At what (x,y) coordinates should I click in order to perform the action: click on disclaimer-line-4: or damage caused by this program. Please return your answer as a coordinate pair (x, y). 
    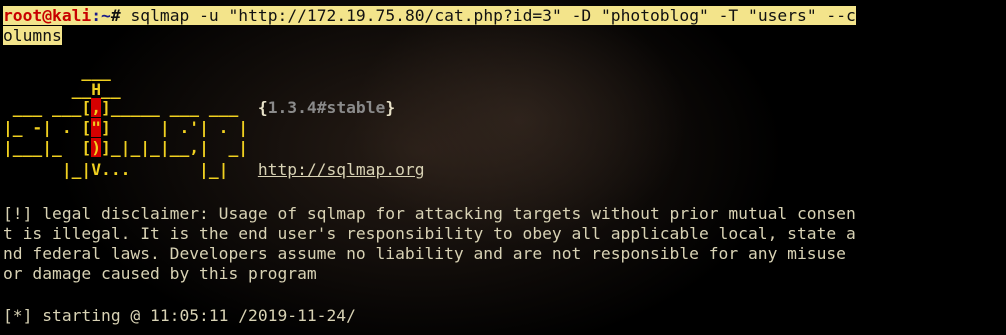
    Looking at the image, I should click on (160, 273).